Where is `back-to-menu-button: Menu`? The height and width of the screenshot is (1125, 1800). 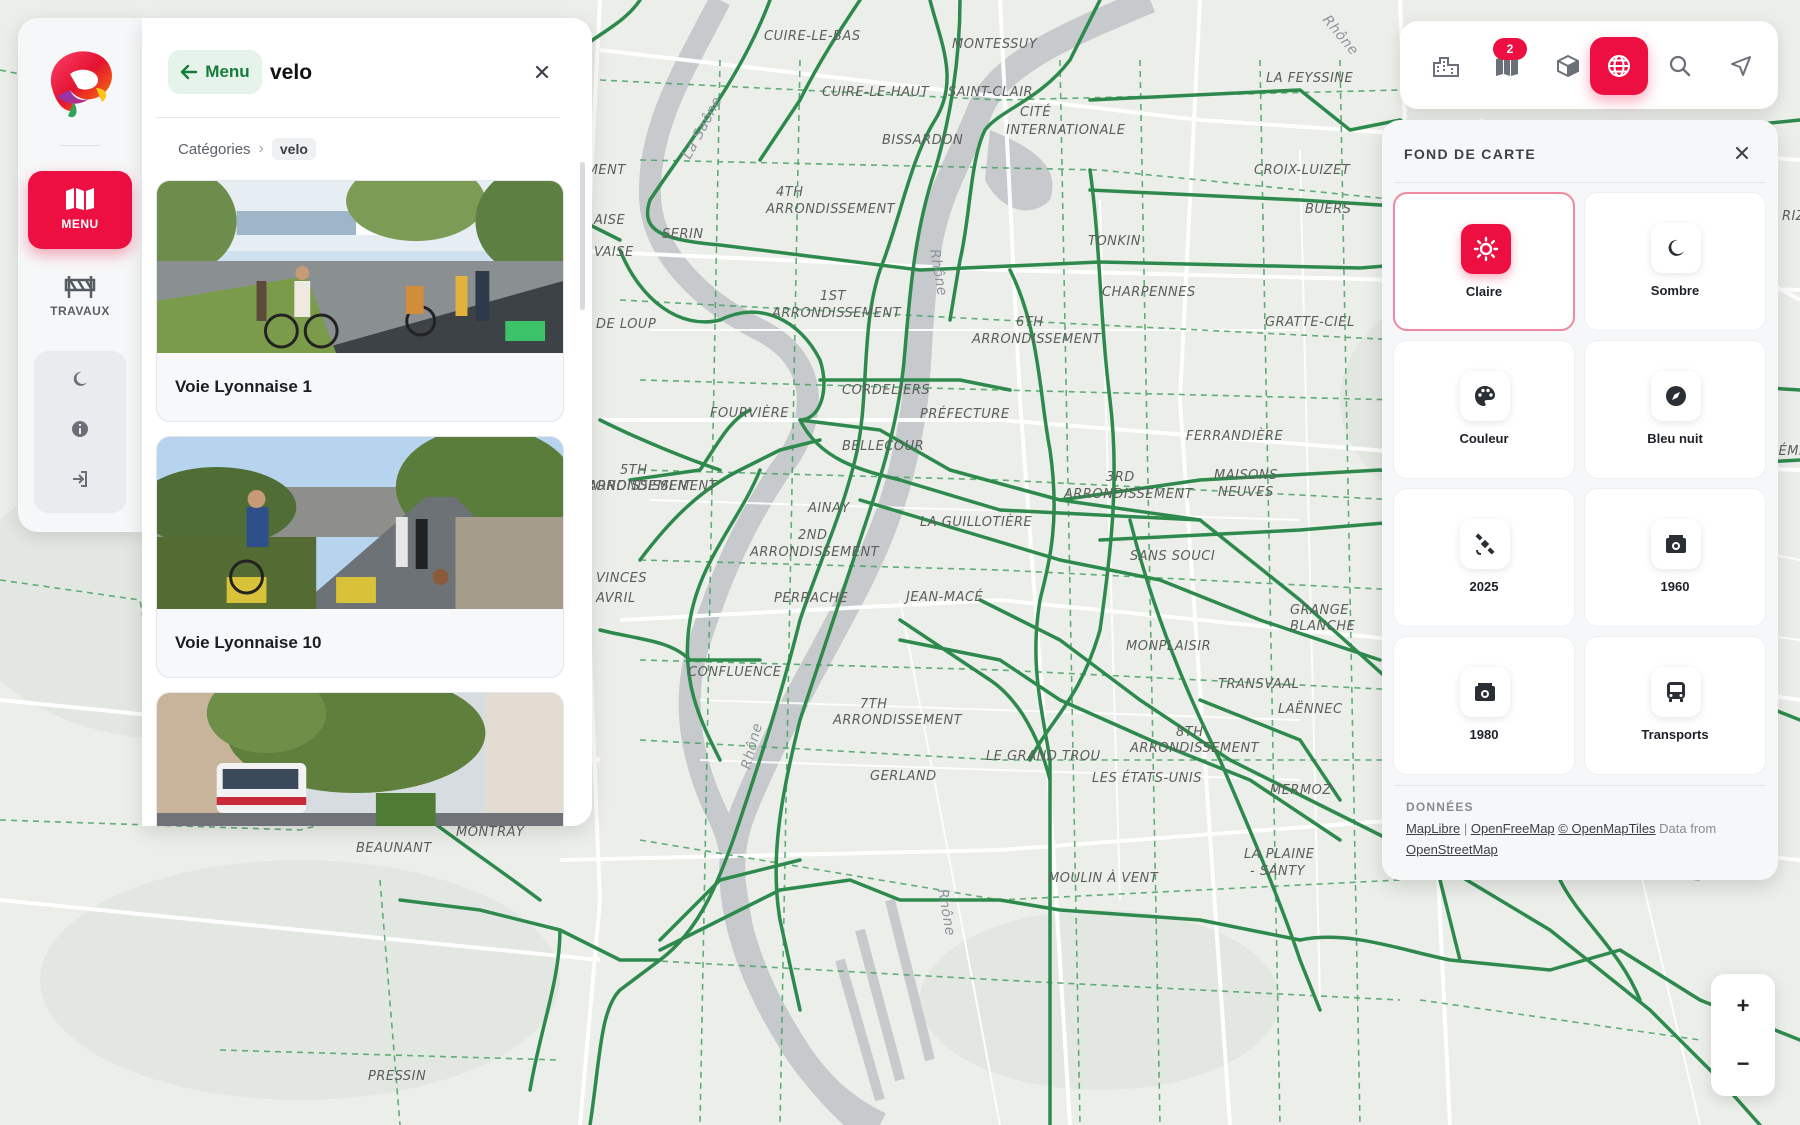 back-to-menu-button: Menu is located at coordinates (215, 72).